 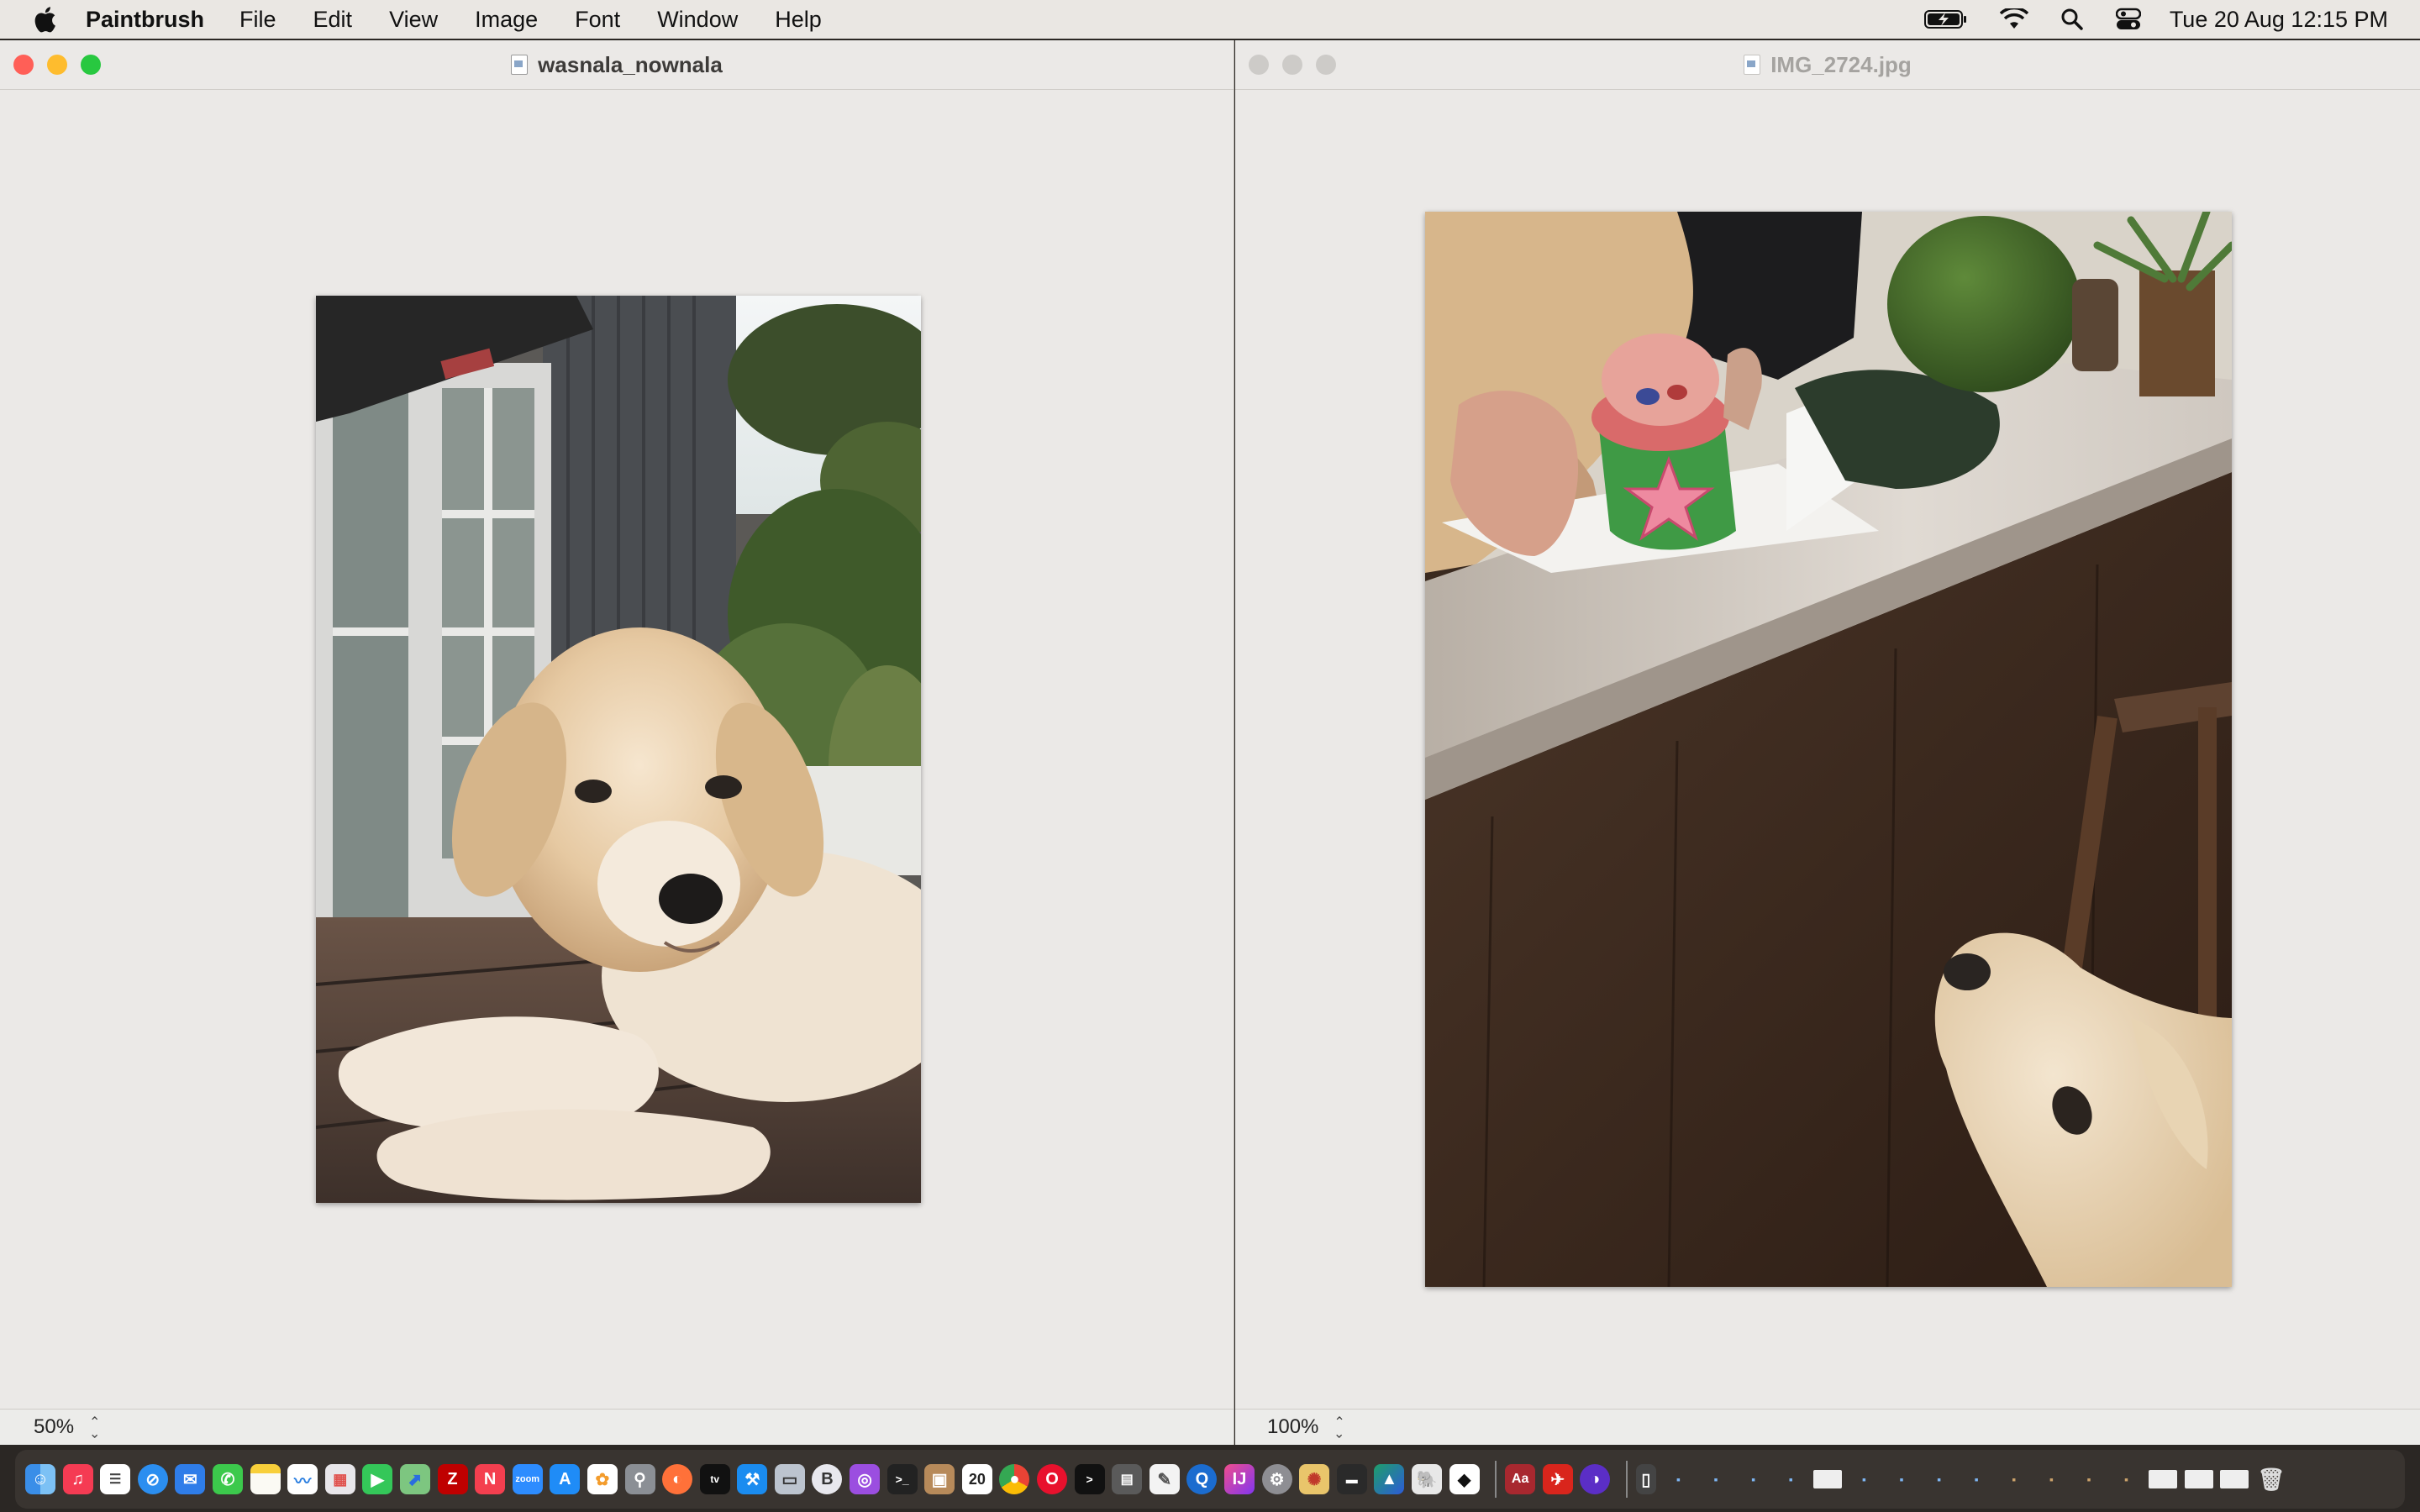 What do you see at coordinates (976, 1479) in the screenshot?
I see `calendar-icon: 20` at bounding box center [976, 1479].